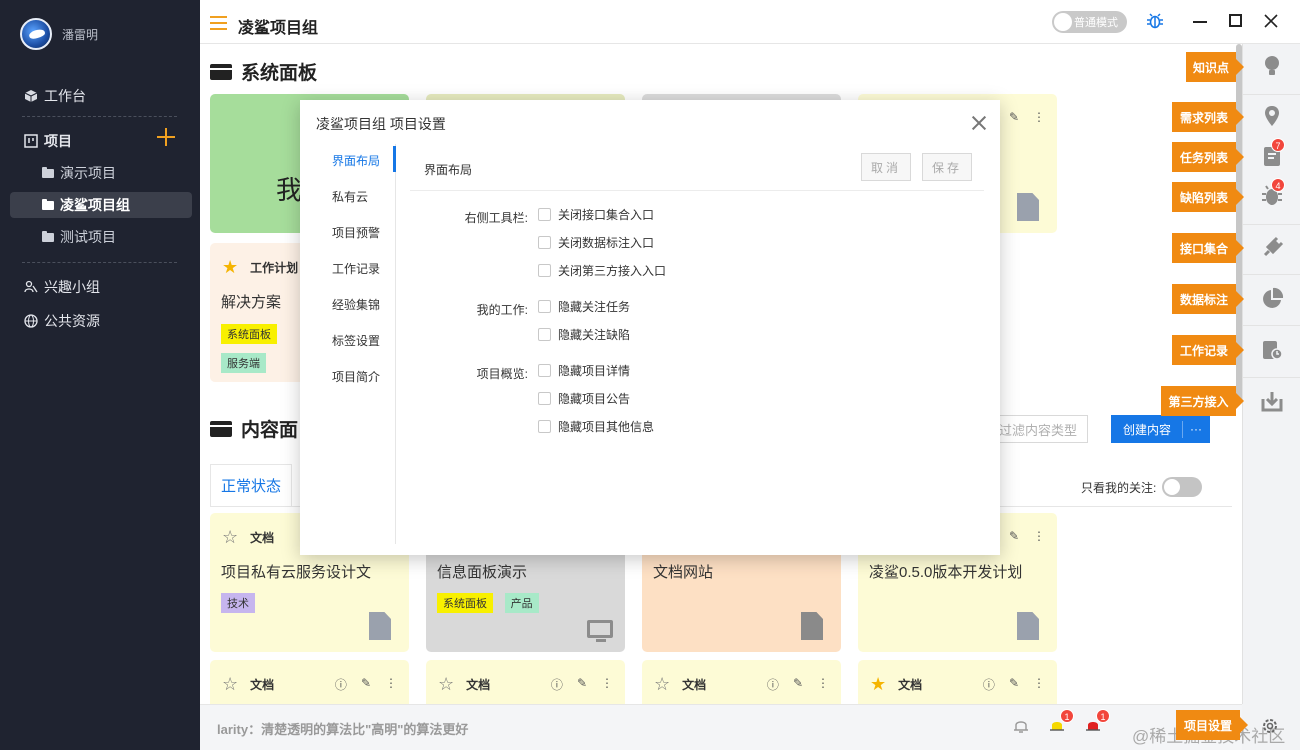 The width and height of the screenshot is (1300, 750). Describe the element at coordinates (1021, 726) in the screenshot. I see `bell-icon` at that location.